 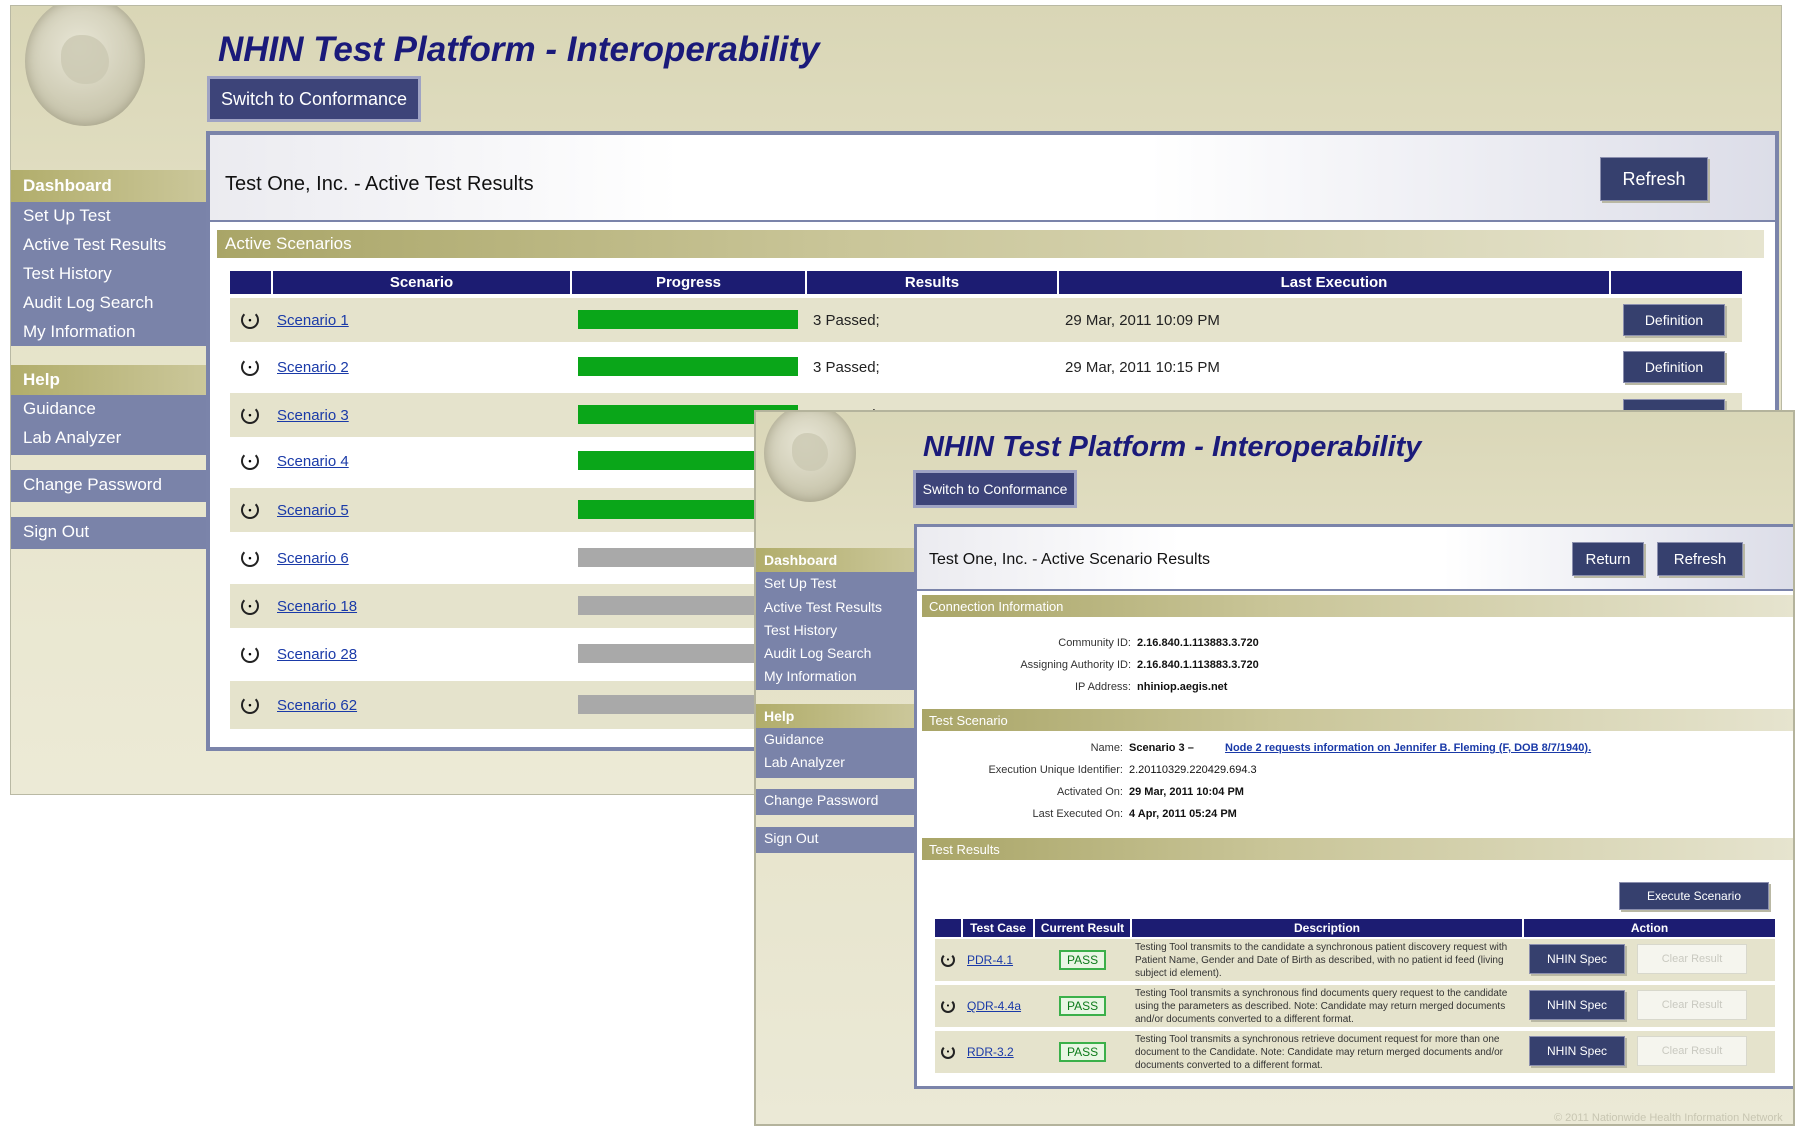 What do you see at coordinates (687, 282) in the screenshot?
I see `column-header-progress: Progress` at bounding box center [687, 282].